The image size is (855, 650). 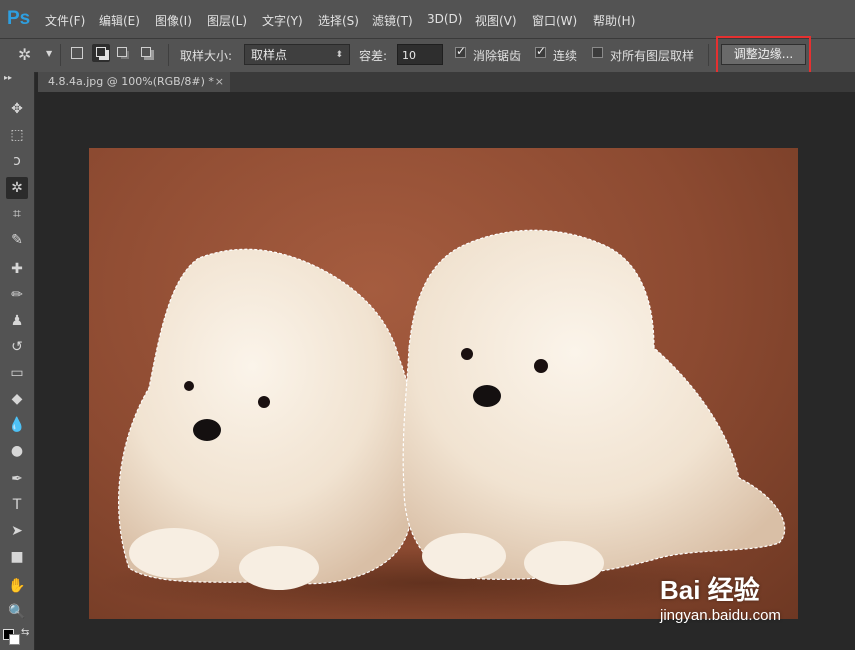 What do you see at coordinates (17, 135) in the screenshot?
I see `marquee-tool-icon: ⬚` at bounding box center [17, 135].